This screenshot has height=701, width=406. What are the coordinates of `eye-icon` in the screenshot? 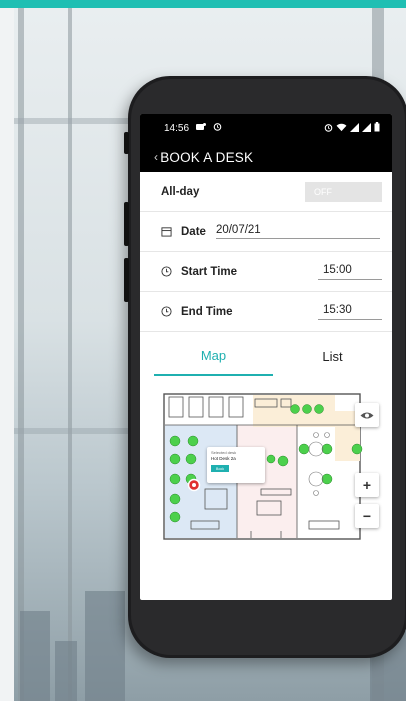 It's located at (367, 415).